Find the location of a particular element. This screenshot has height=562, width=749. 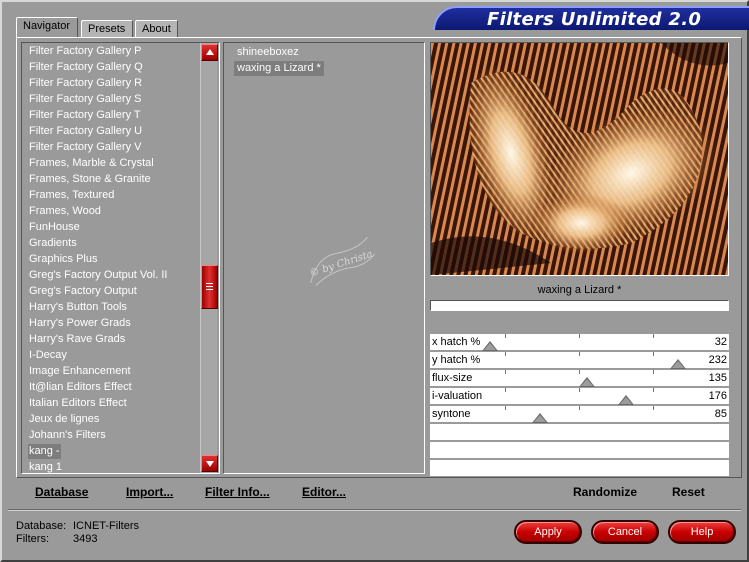

category-item: It@lian Editors Effect is located at coordinates (80, 387).